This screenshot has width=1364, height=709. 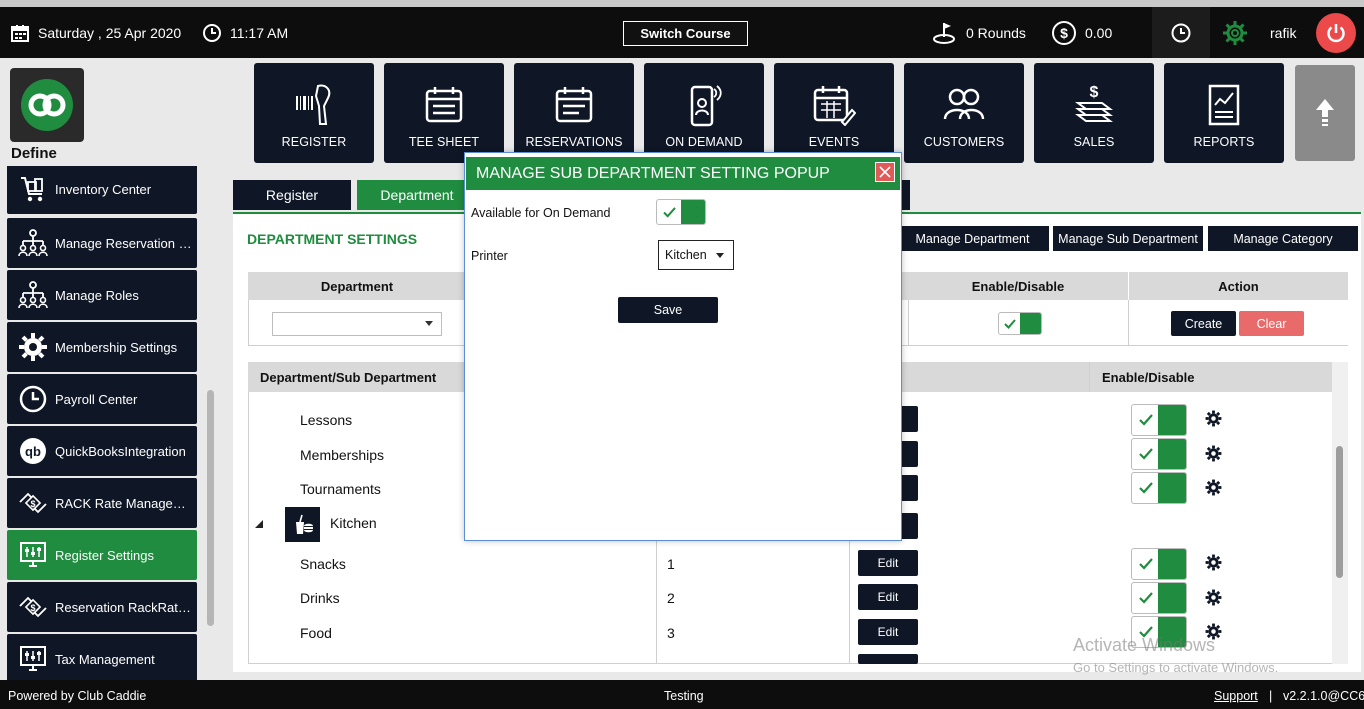 What do you see at coordinates (47, 105) in the screenshot?
I see `brand-logo` at bounding box center [47, 105].